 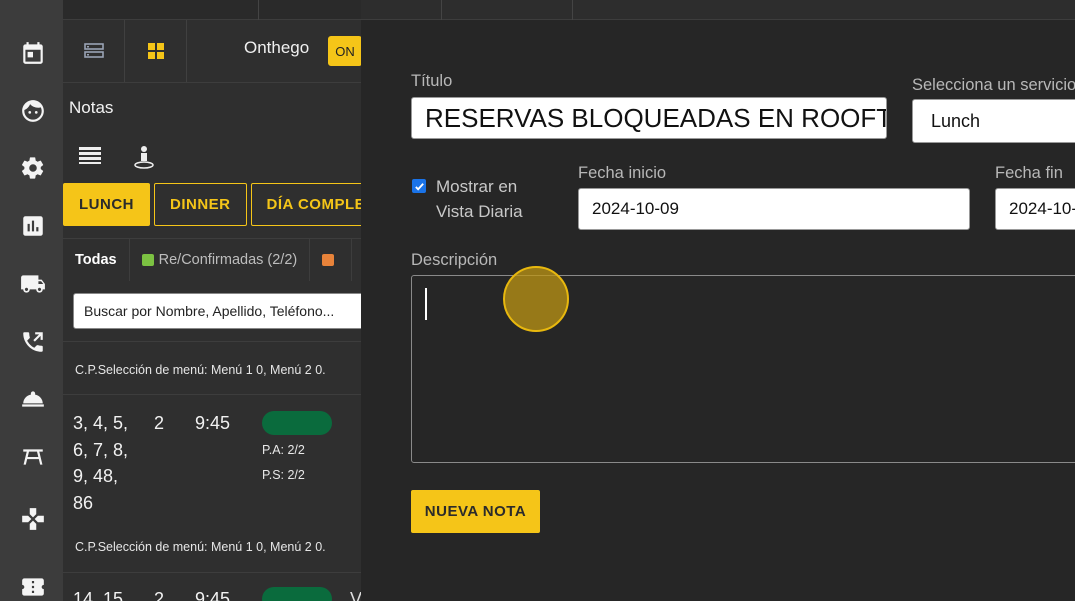 I want to click on notas-heading: Notas, so click(x=91, y=107).